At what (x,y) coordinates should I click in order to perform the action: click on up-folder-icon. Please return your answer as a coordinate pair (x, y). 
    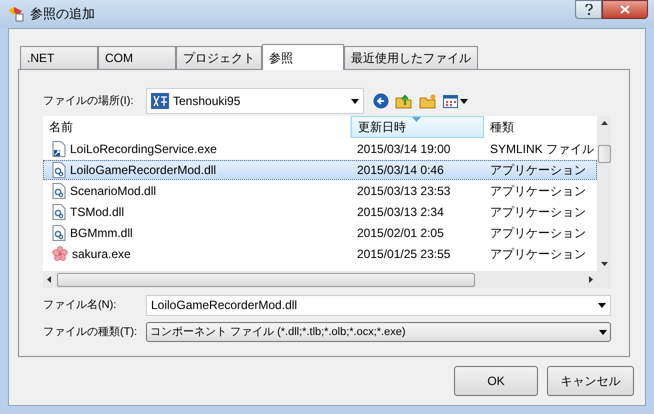
    Looking at the image, I should click on (404, 101).